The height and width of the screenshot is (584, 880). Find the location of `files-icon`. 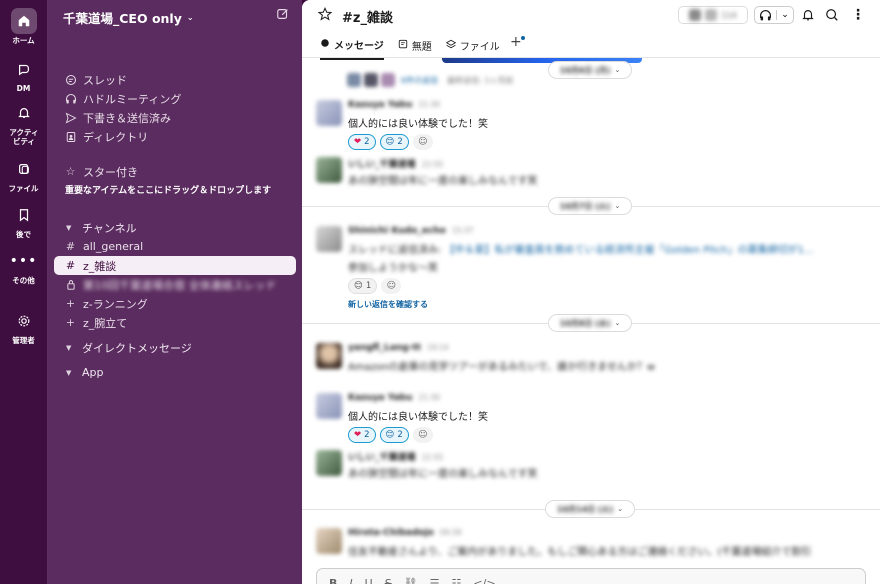

files-icon is located at coordinates (24, 169).